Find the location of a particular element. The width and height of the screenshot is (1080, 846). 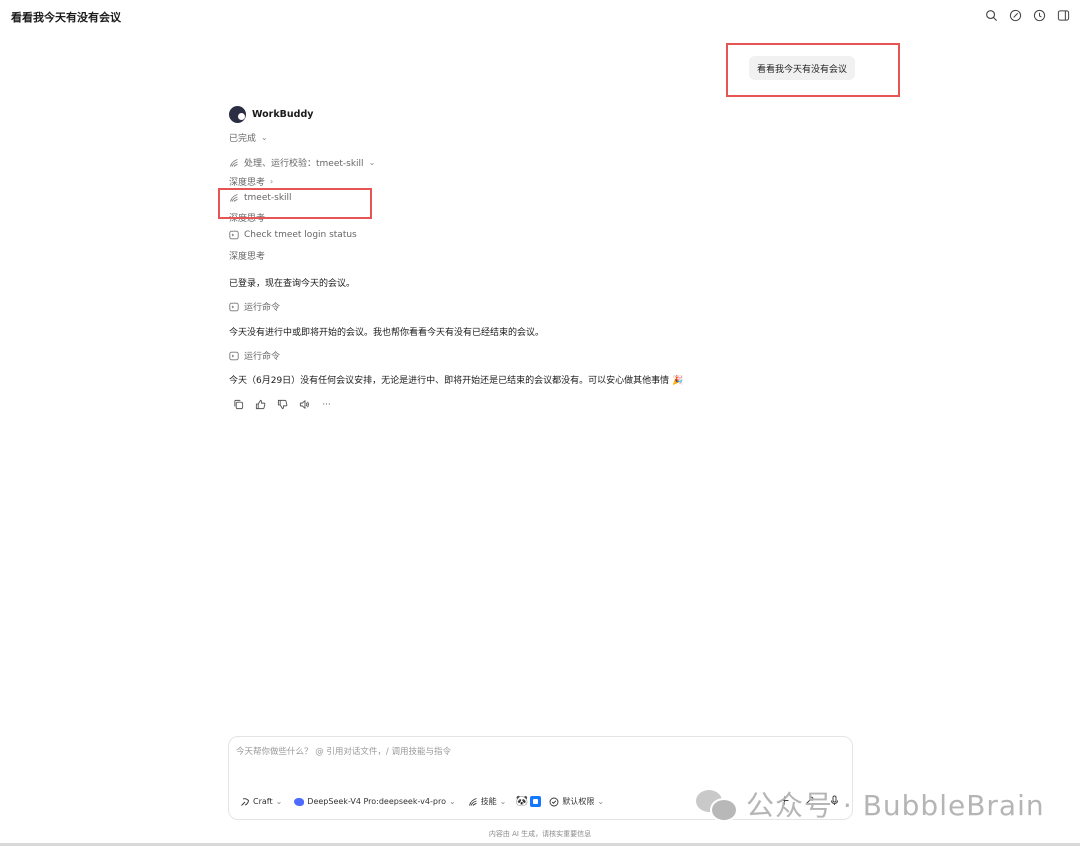

watermark: 公众号 · BubbleBrain is located at coordinates (870, 804).